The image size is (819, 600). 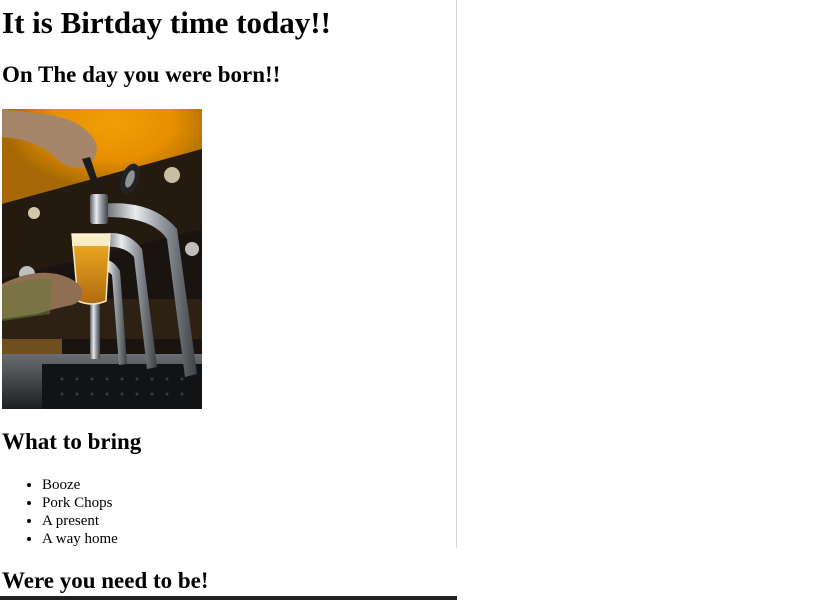 I want to click on list-item: A way home, so click(x=80, y=539).